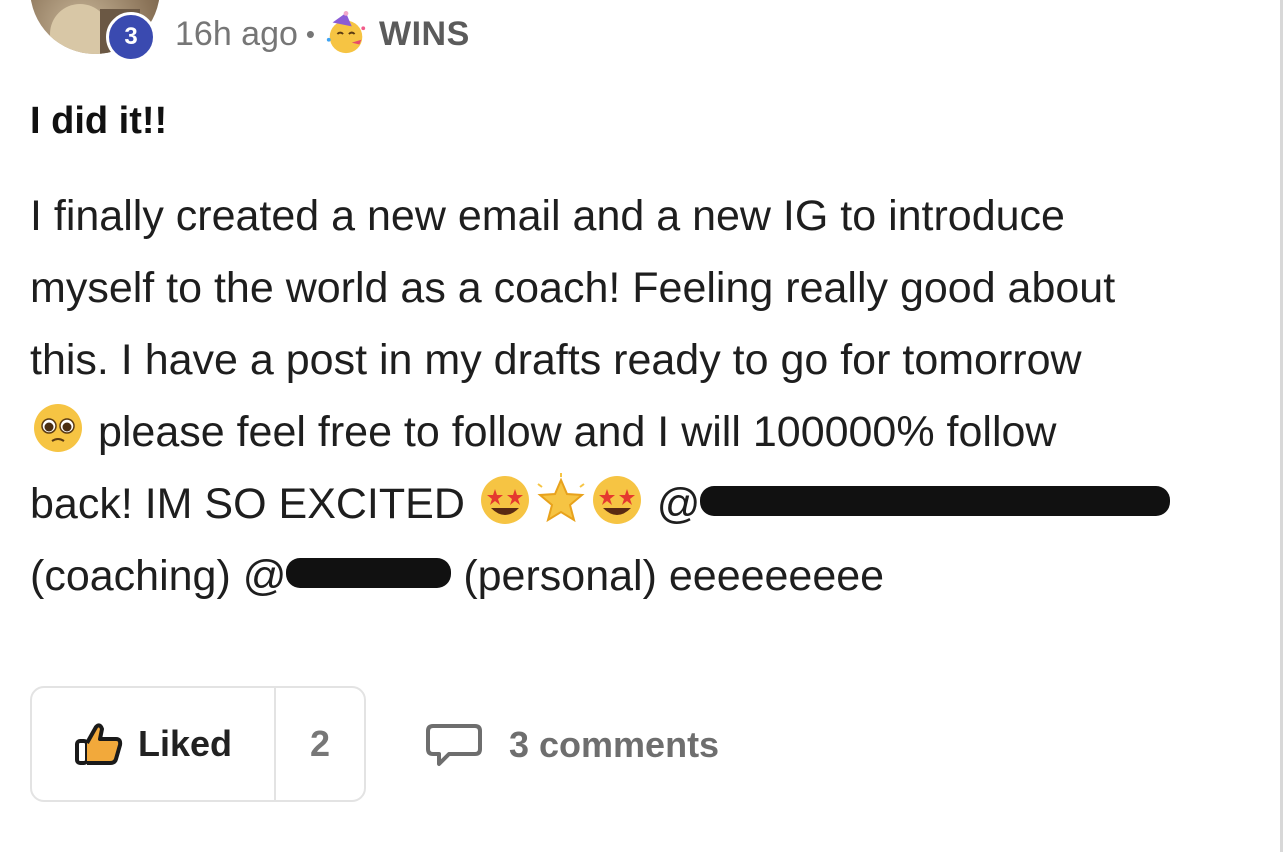  I want to click on comments-button: 3 comments, so click(572, 745).